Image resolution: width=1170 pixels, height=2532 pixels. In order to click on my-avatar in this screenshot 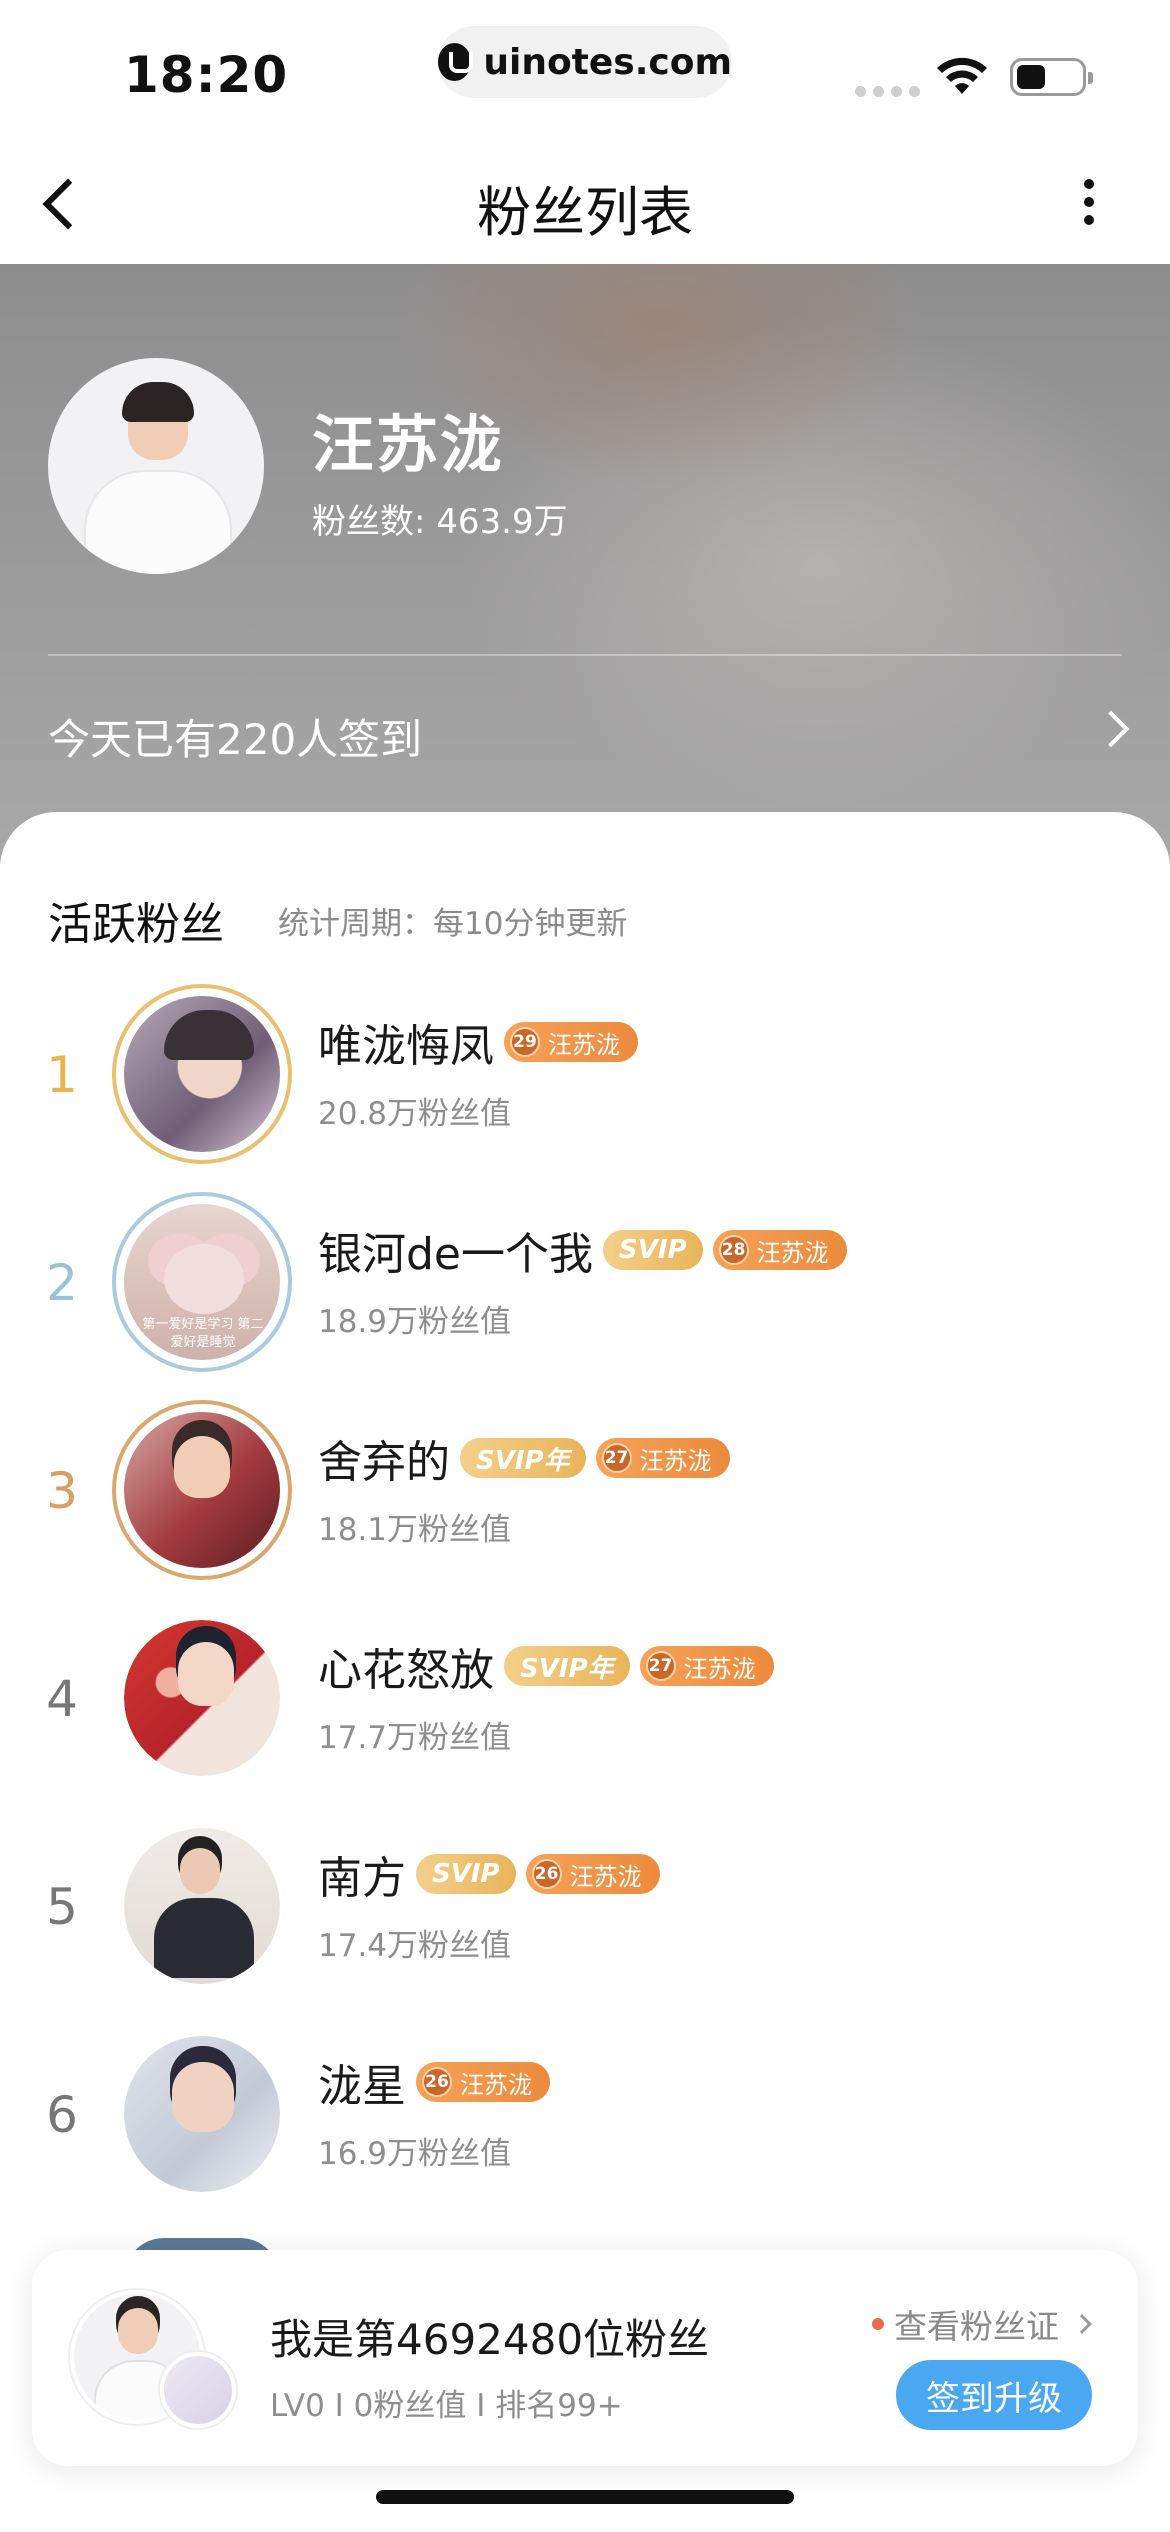, I will do `click(198, 2390)`.